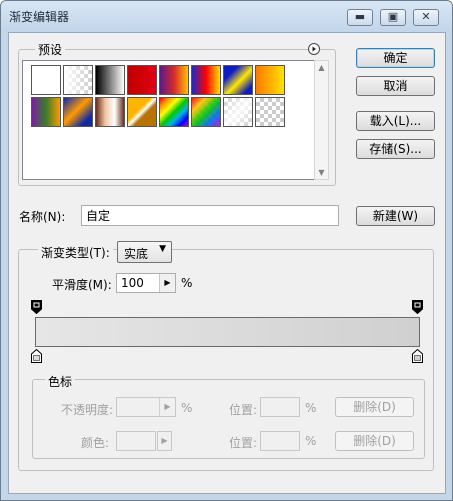 Image resolution: width=453 pixels, height=501 pixels. Describe the element at coordinates (75, 252) in the screenshot. I see `gradient-type-label: 渐变类型(T):` at that location.